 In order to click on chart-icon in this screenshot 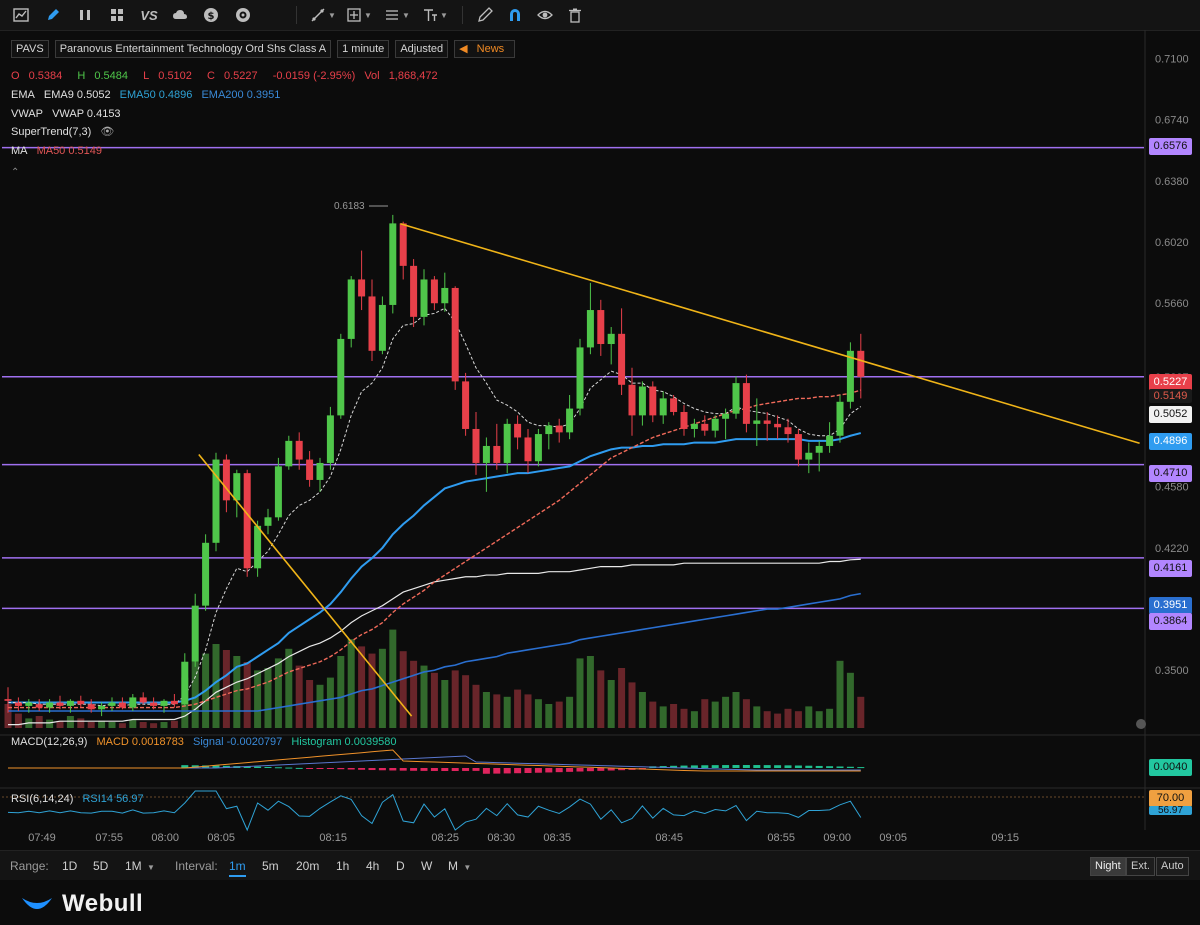, I will do `click(21, 15)`.